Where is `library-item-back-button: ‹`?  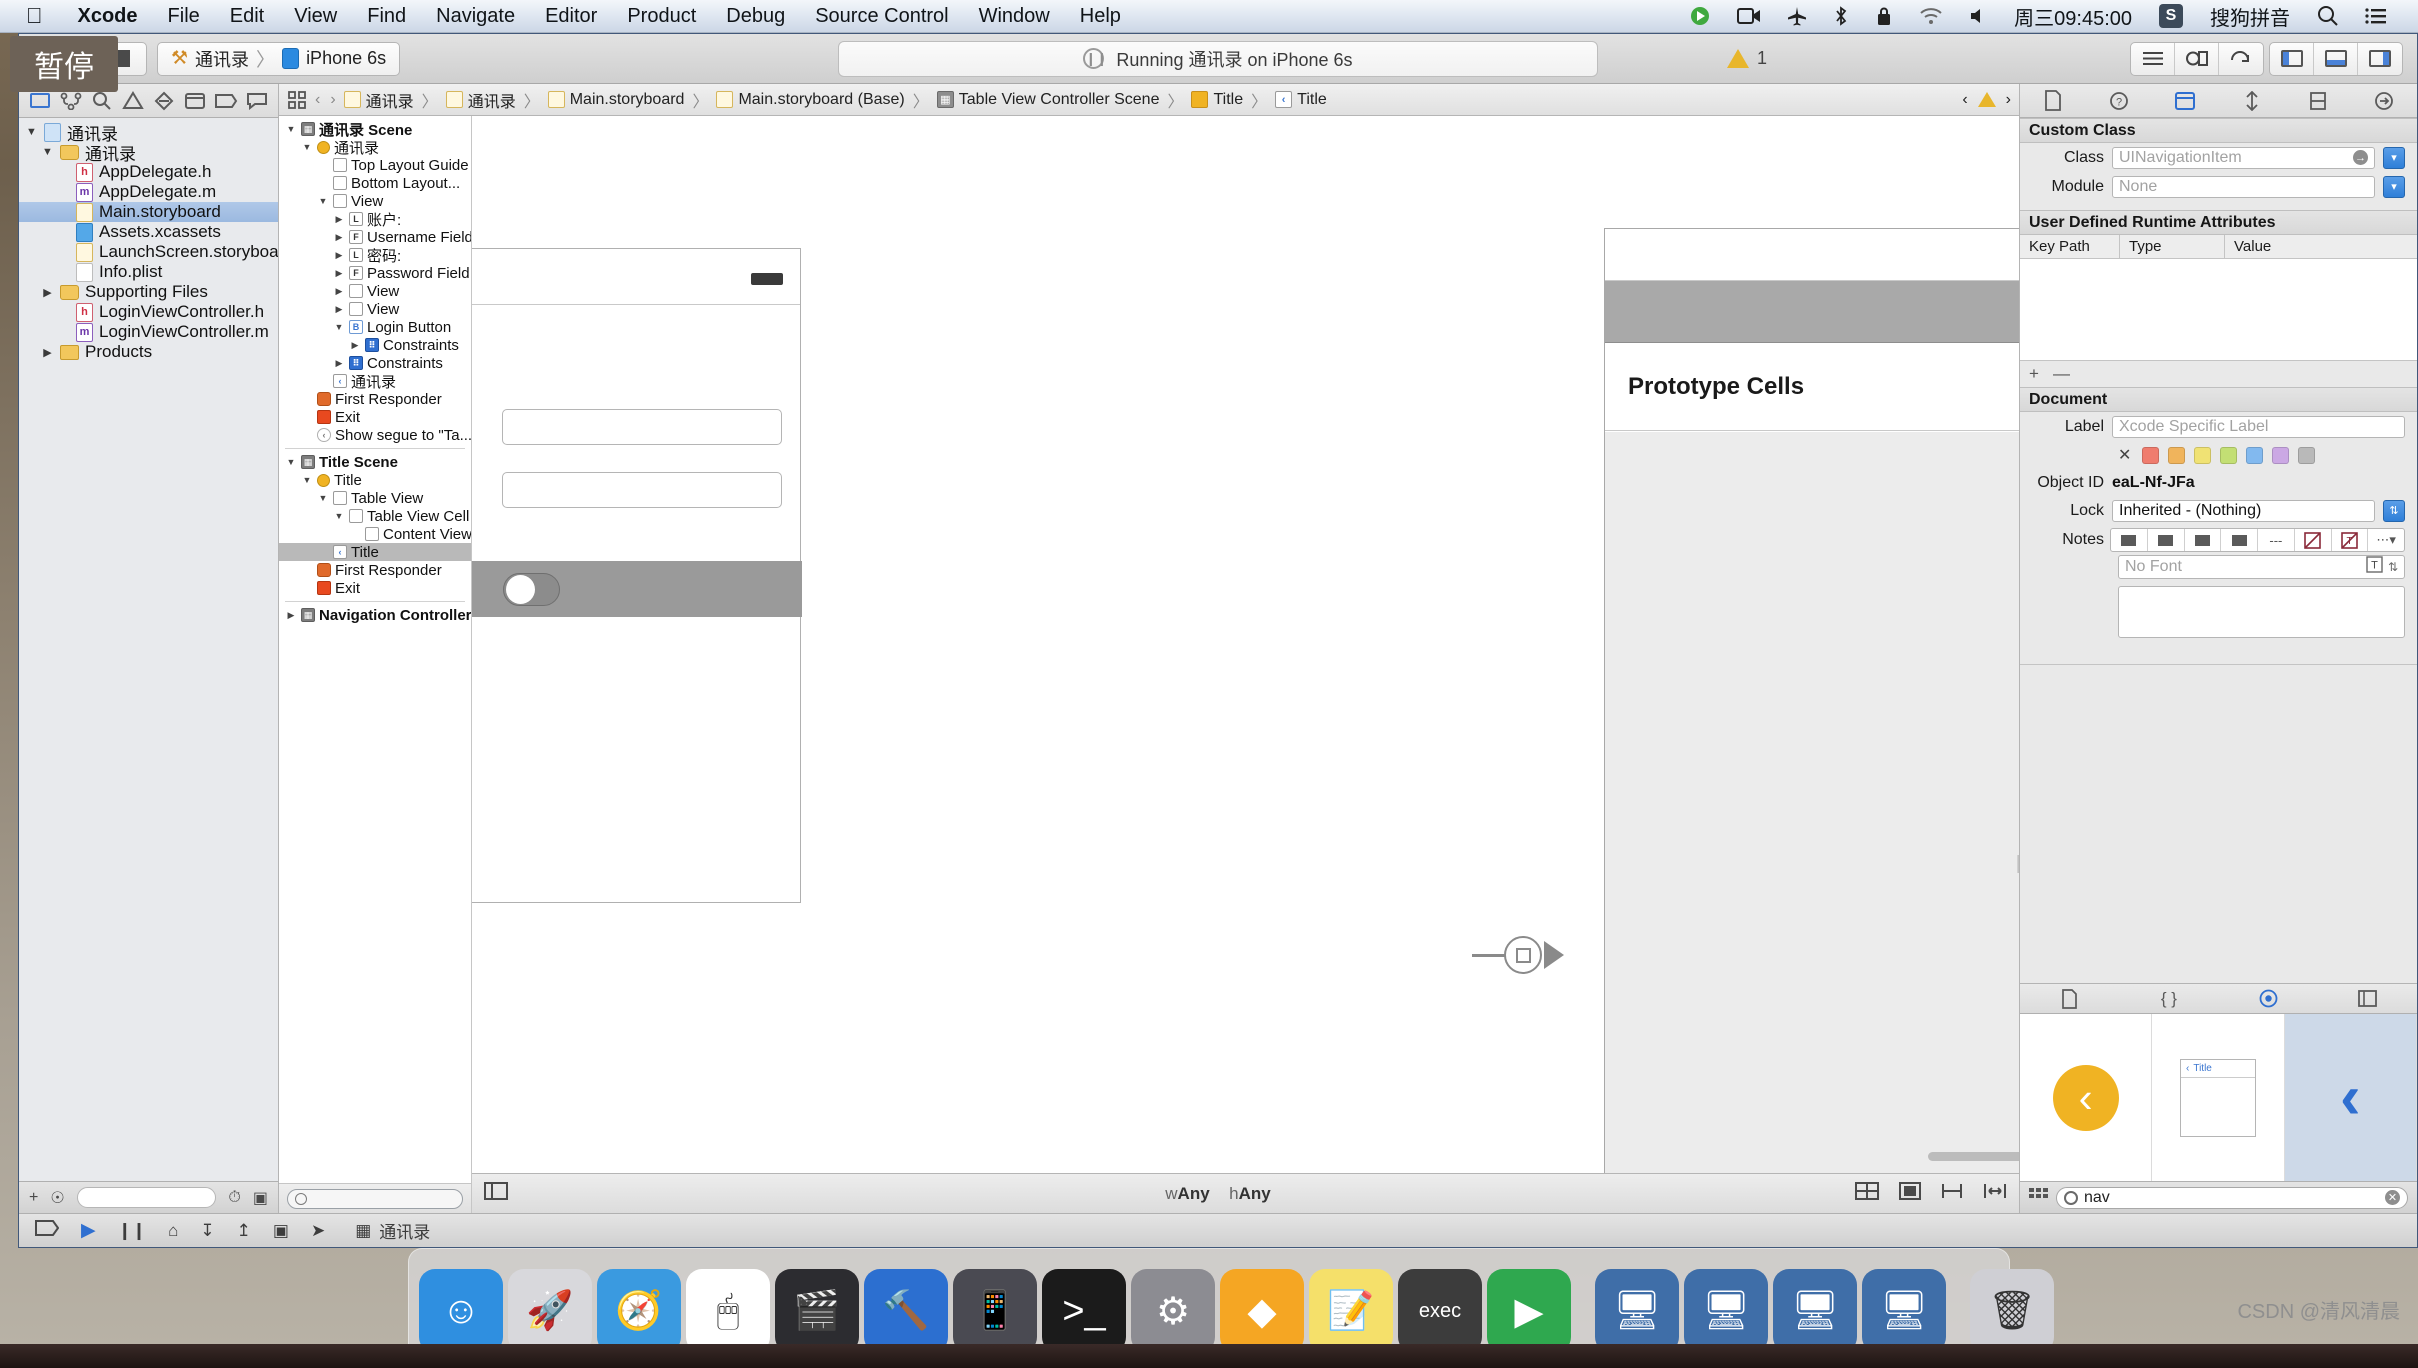 library-item-back-button: ‹ is located at coordinates (2086, 1097).